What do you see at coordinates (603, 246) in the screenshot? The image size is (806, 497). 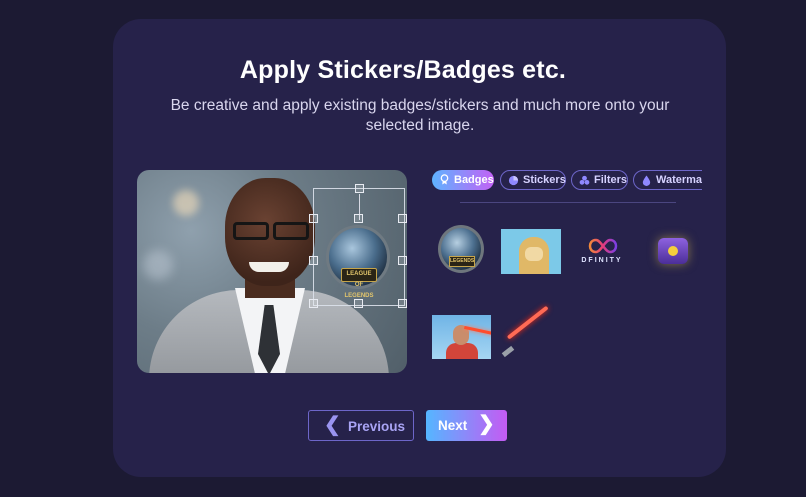 I see `infinity-icon` at bounding box center [603, 246].